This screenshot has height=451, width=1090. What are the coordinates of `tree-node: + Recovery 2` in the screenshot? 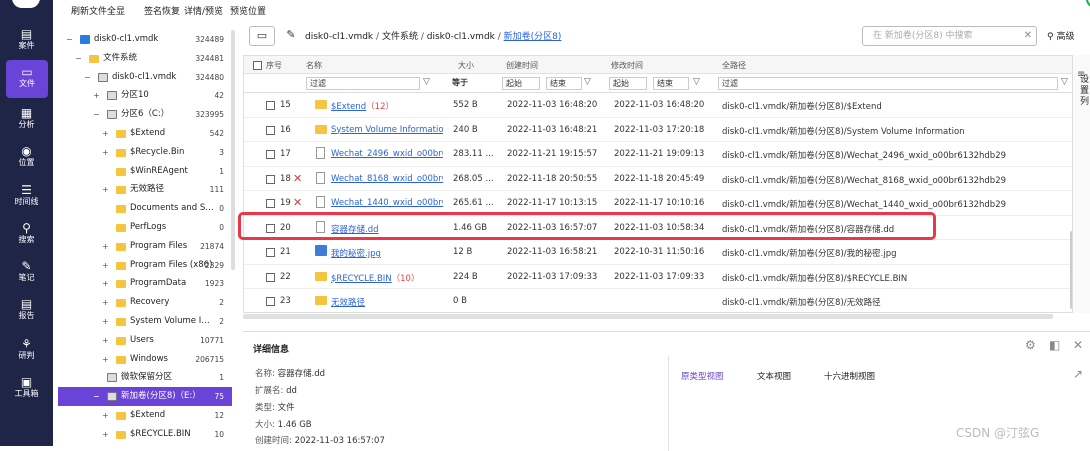 It's located at (145, 302).